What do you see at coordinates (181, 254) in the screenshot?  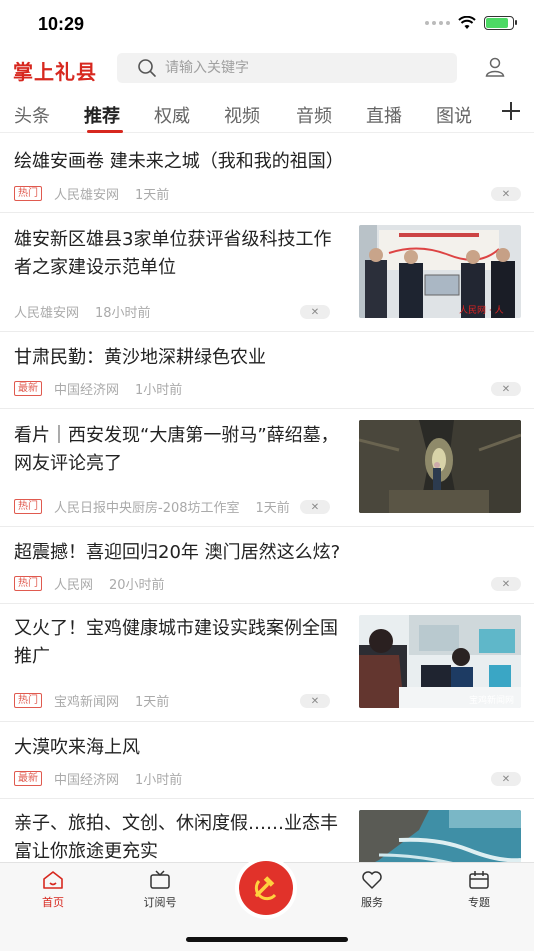 I see `news-title: 雄安新区雄县3家单位获评省级科技工作者之家建设示范单位` at bounding box center [181, 254].